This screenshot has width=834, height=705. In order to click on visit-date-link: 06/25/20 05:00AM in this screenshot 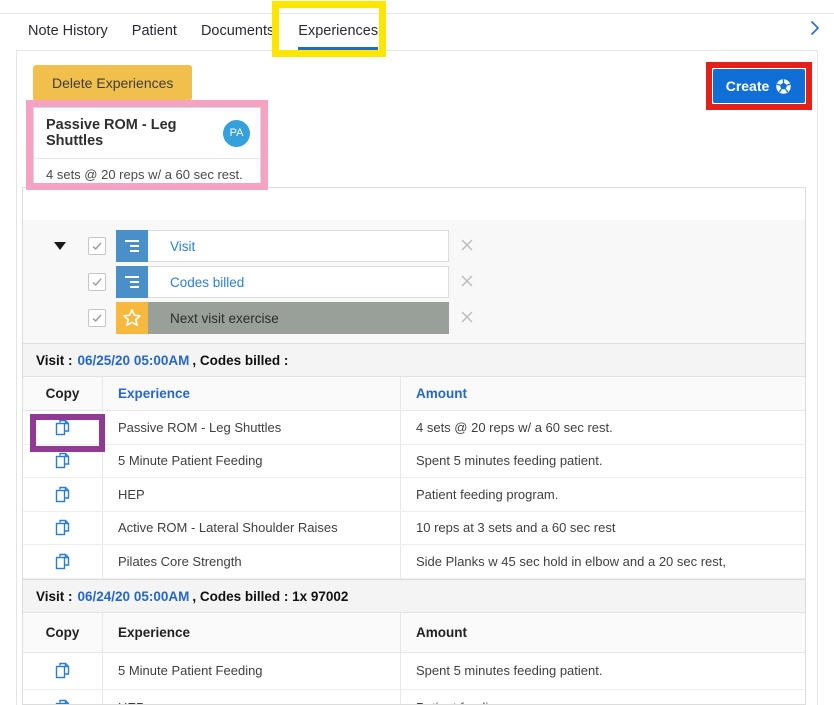, I will do `click(134, 360)`.